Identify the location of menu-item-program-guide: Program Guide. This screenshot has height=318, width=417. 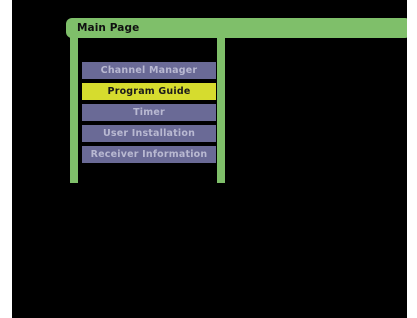
(149, 91).